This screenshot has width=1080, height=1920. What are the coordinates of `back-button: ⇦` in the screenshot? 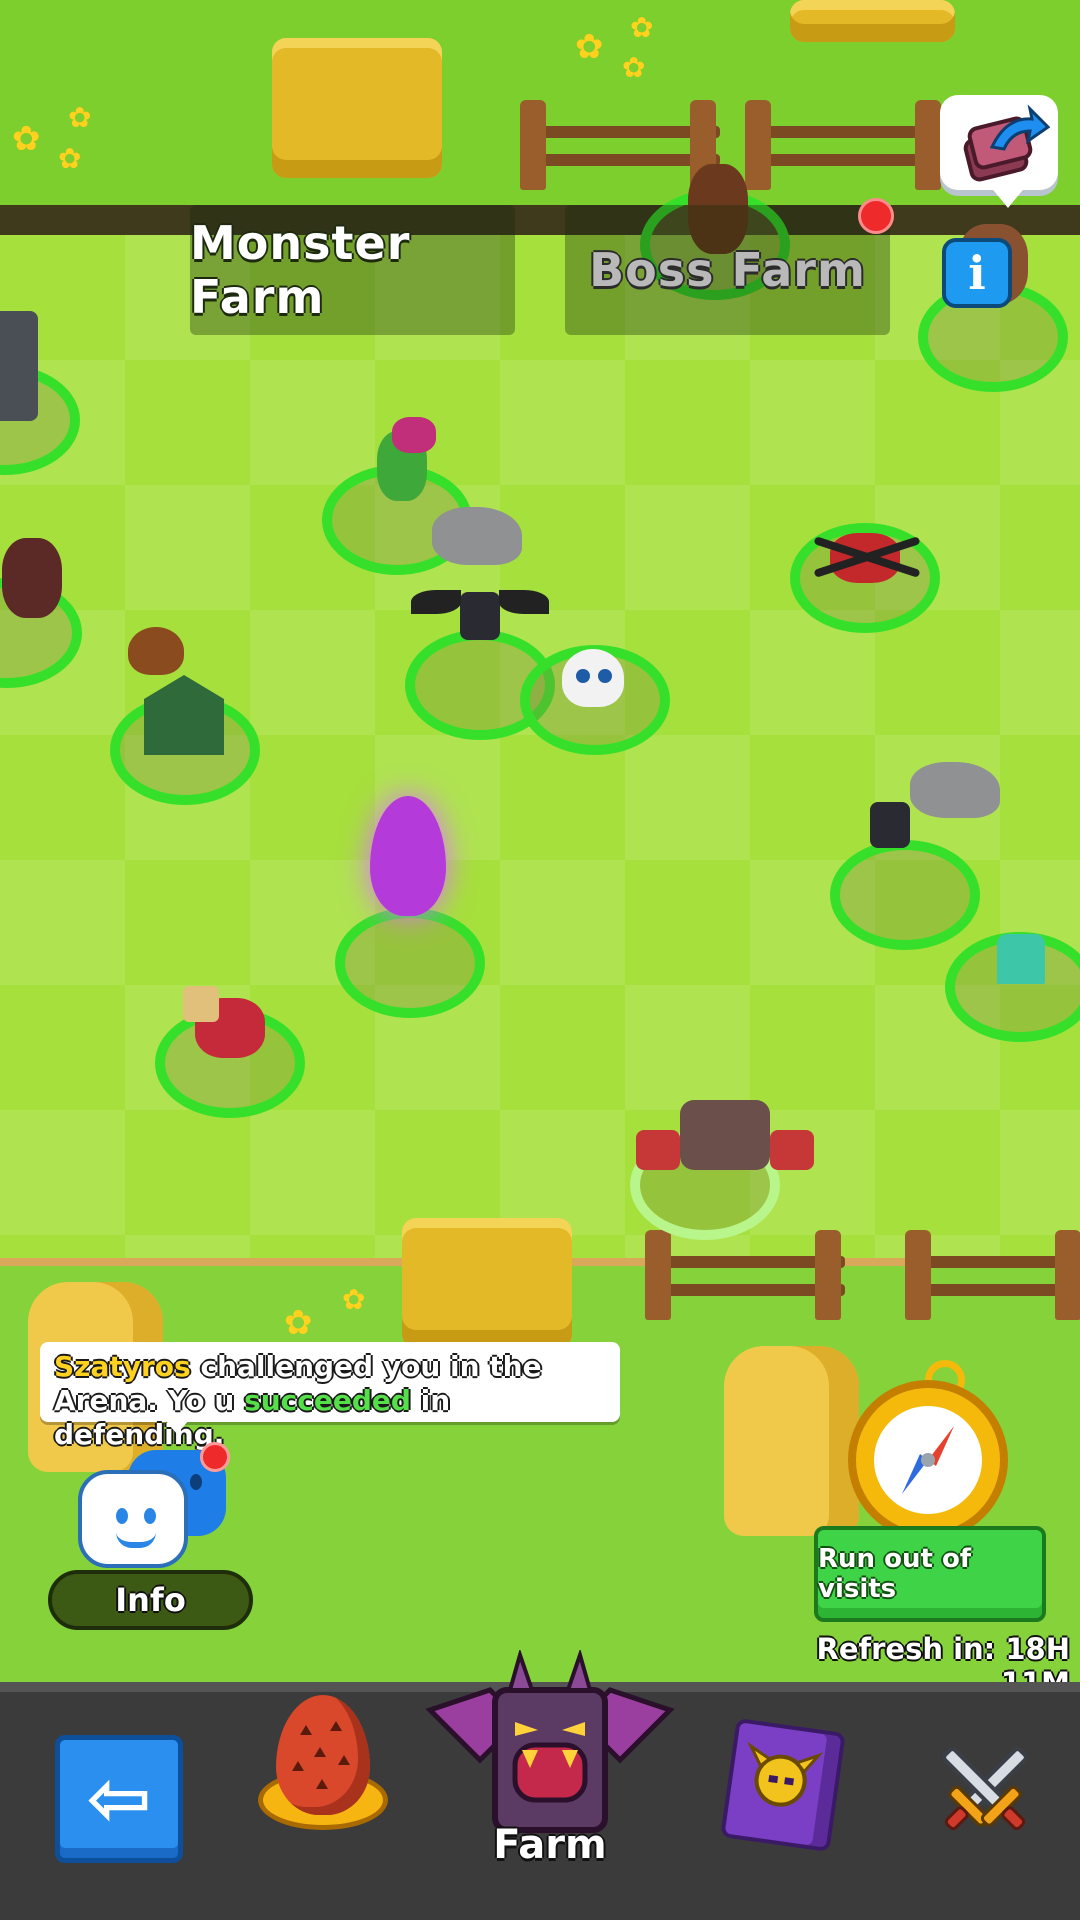 It's located at (119, 1799).